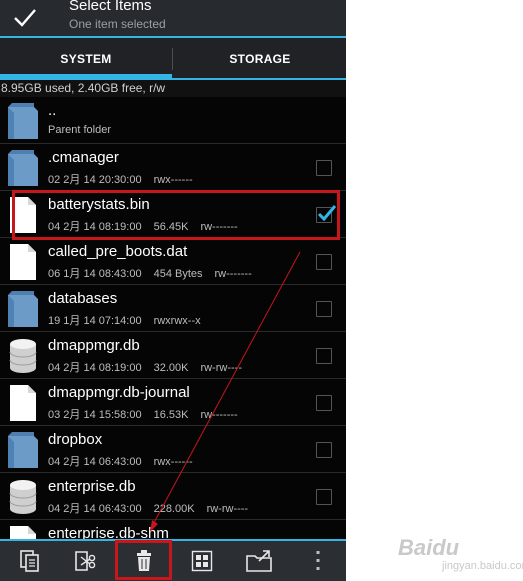 The image size is (523, 581). I want to click on watermark-logo: Baidu, so click(429, 547).